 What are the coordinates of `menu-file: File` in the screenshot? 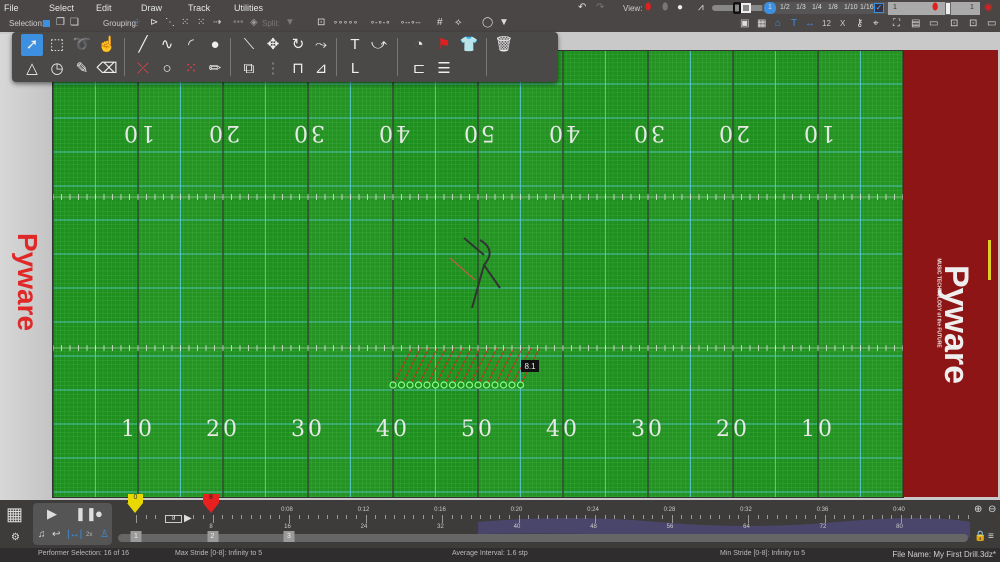 It's located at (11, 8).